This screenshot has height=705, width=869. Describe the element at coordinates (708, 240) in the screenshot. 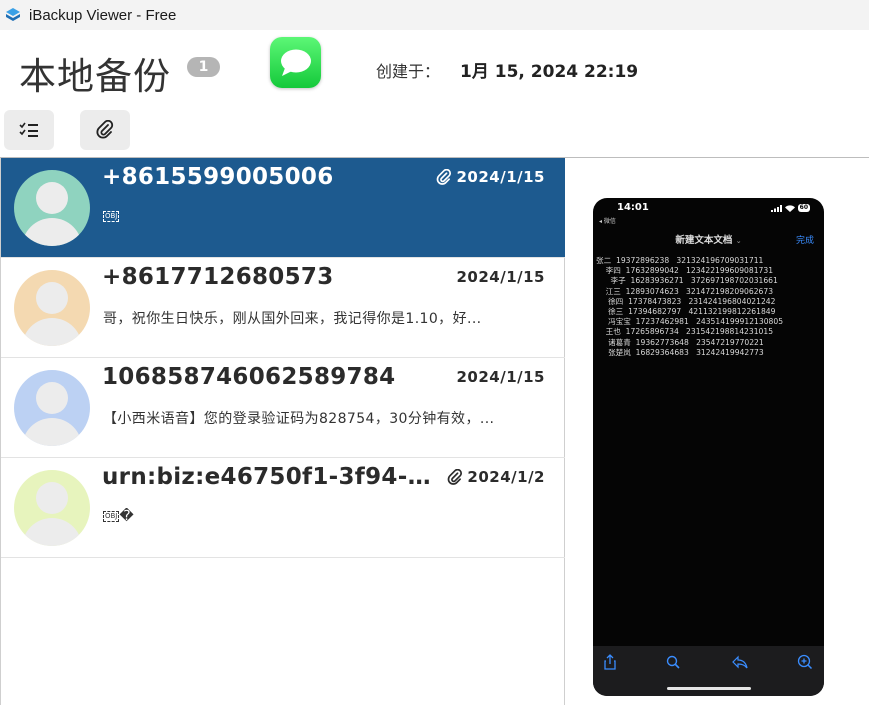

I see `phone-nav-title: 新建文本文档 ⌄` at that location.